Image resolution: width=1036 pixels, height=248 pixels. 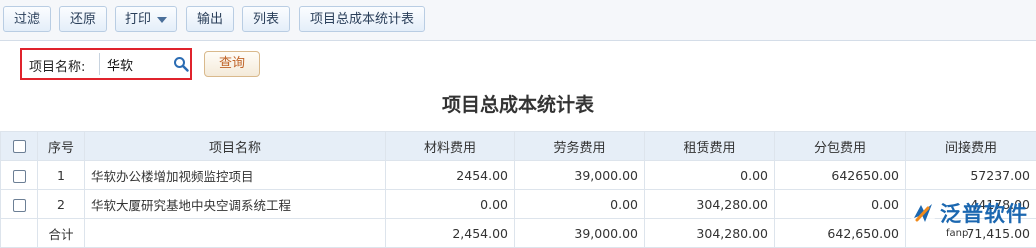 I want to click on print-button: 打印, so click(x=146, y=19).